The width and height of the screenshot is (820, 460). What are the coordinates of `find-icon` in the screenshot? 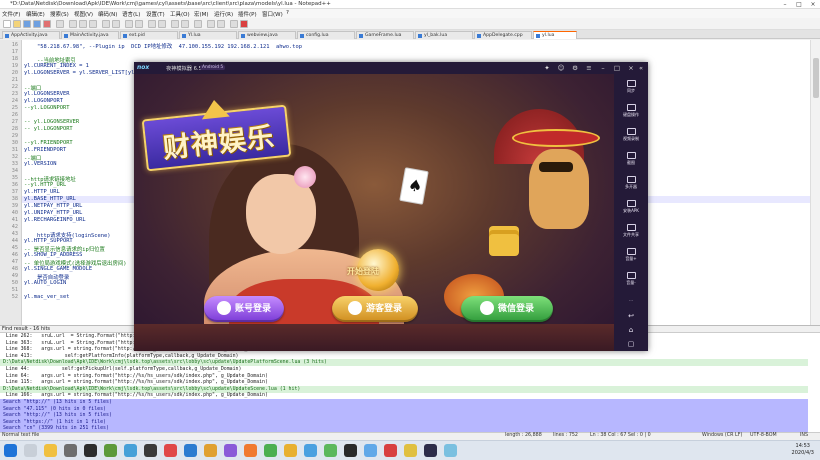 It's located at (129, 24).